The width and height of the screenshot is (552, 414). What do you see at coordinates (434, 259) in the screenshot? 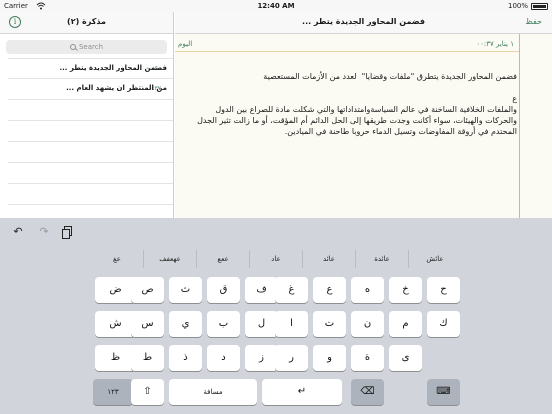
I see `suggestion: عائش` at bounding box center [434, 259].